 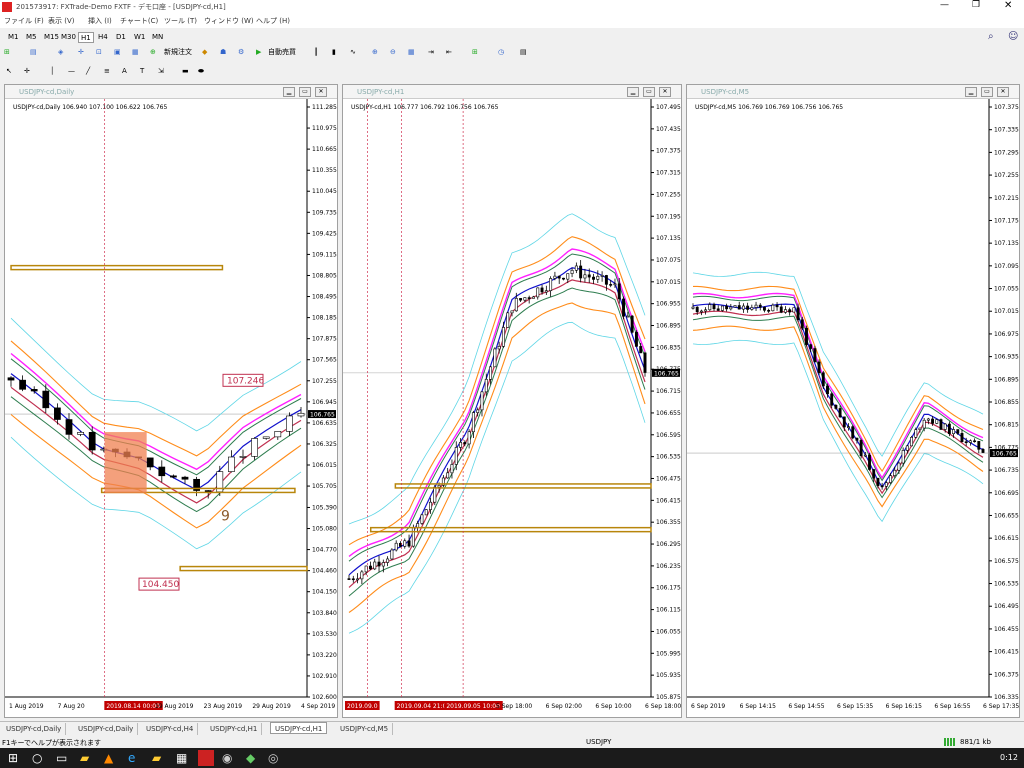 I want to click on candle-chart-icon: ▮, so click(x=334, y=52).